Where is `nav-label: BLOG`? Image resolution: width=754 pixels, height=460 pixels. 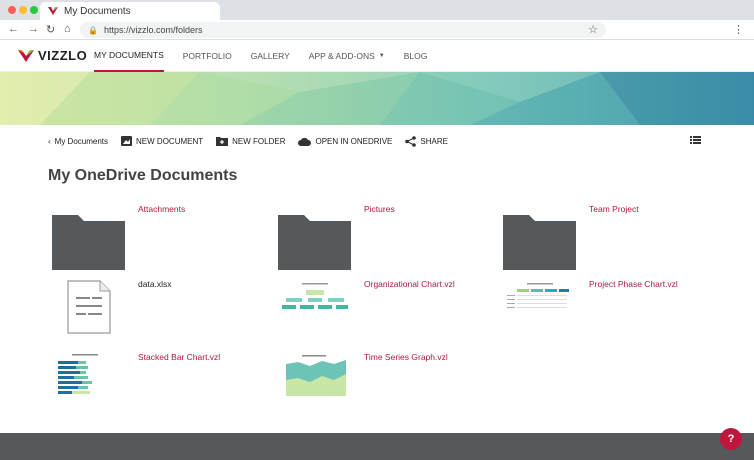 nav-label: BLOG is located at coordinates (415, 56).